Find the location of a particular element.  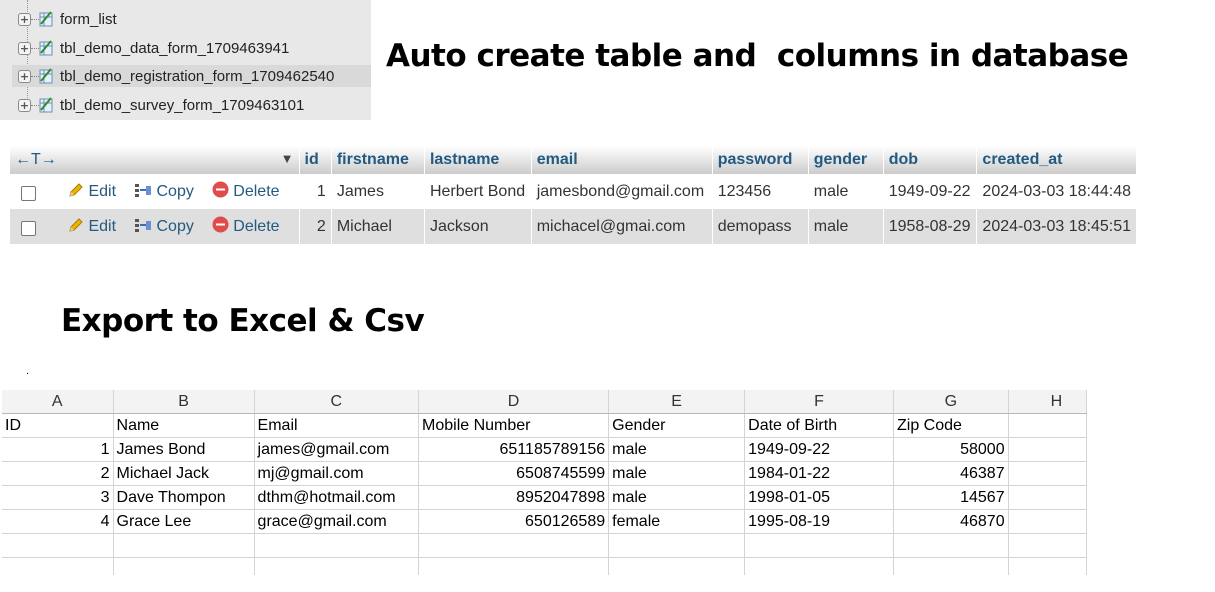

sheet-header-zip: Zip Code is located at coordinates (951, 425).